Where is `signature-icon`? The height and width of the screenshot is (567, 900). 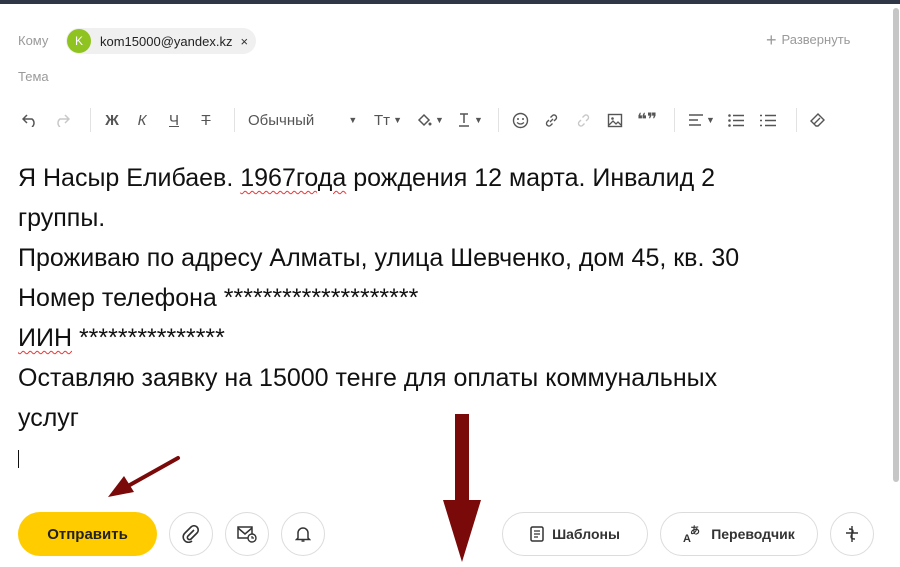
signature-icon is located at coordinates (852, 534).